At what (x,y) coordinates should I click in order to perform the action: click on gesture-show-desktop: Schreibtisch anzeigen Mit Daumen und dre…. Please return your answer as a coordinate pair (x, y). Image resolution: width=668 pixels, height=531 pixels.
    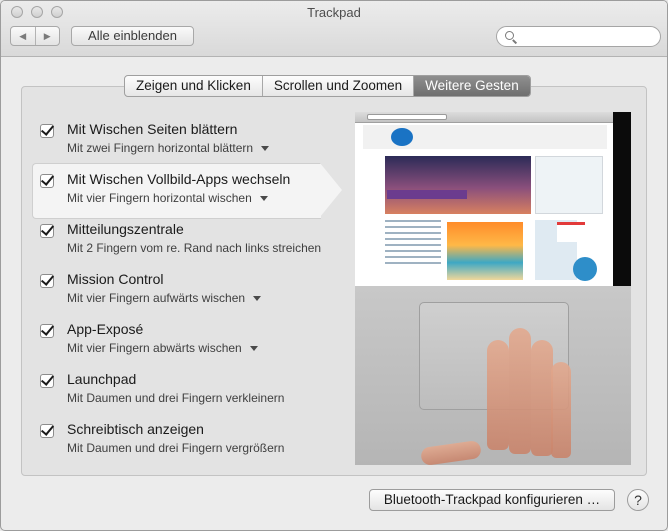
    Looking at the image, I should click on (185, 443).